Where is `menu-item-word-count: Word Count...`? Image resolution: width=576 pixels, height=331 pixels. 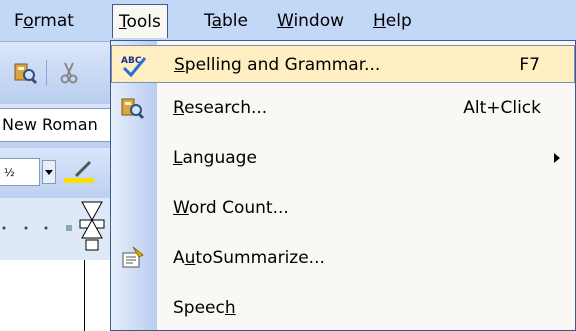 menu-item-word-count: Word Count... is located at coordinates (343, 208).